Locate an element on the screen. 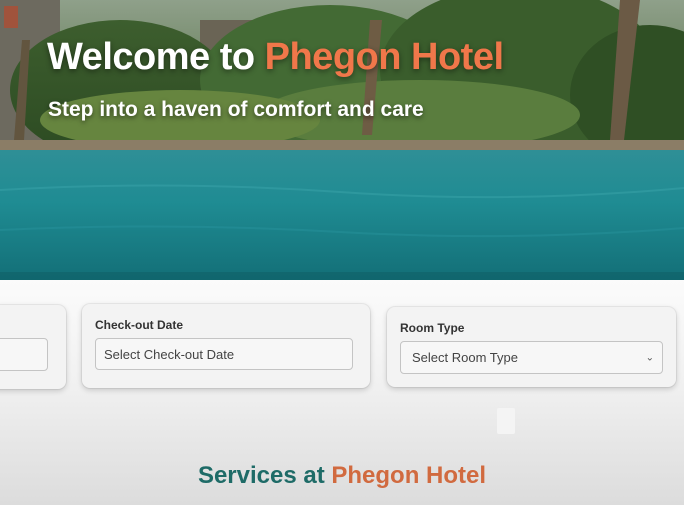 The image size is (684, 505). checkout-placeholder: Select Check-out Date is located at coordinates (169, 354).